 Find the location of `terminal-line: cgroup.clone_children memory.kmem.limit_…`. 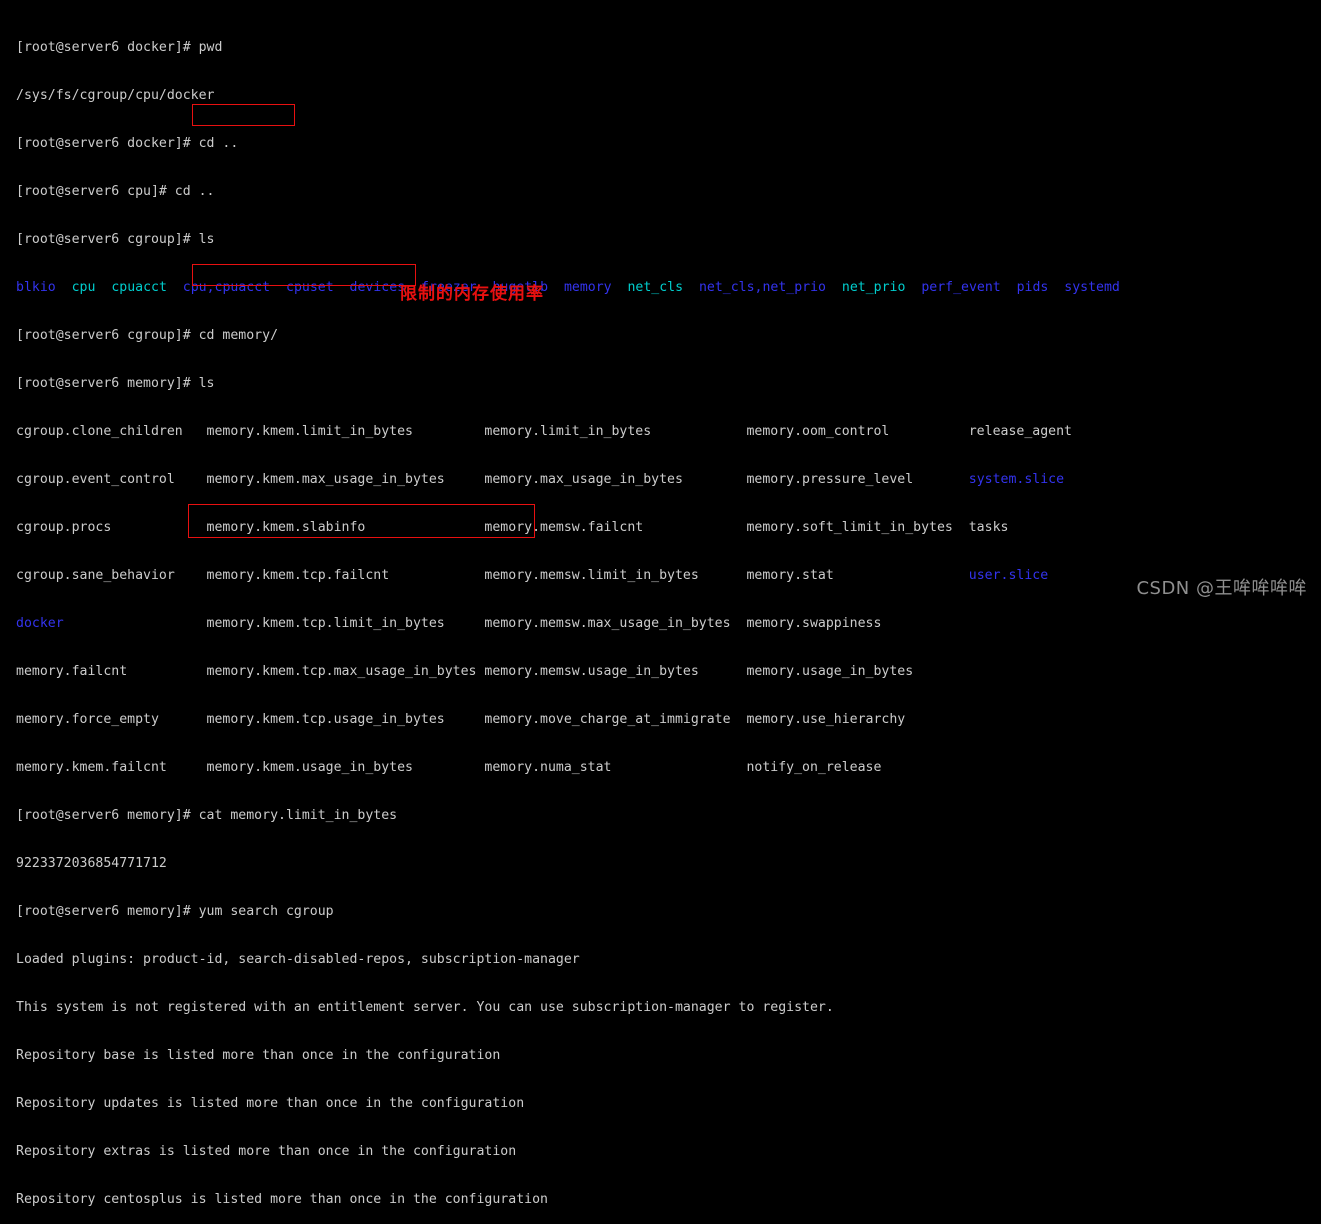

terminal-line: cgroup.clone_children memory.kmem.limit_… is located at coordinates (668, 432).